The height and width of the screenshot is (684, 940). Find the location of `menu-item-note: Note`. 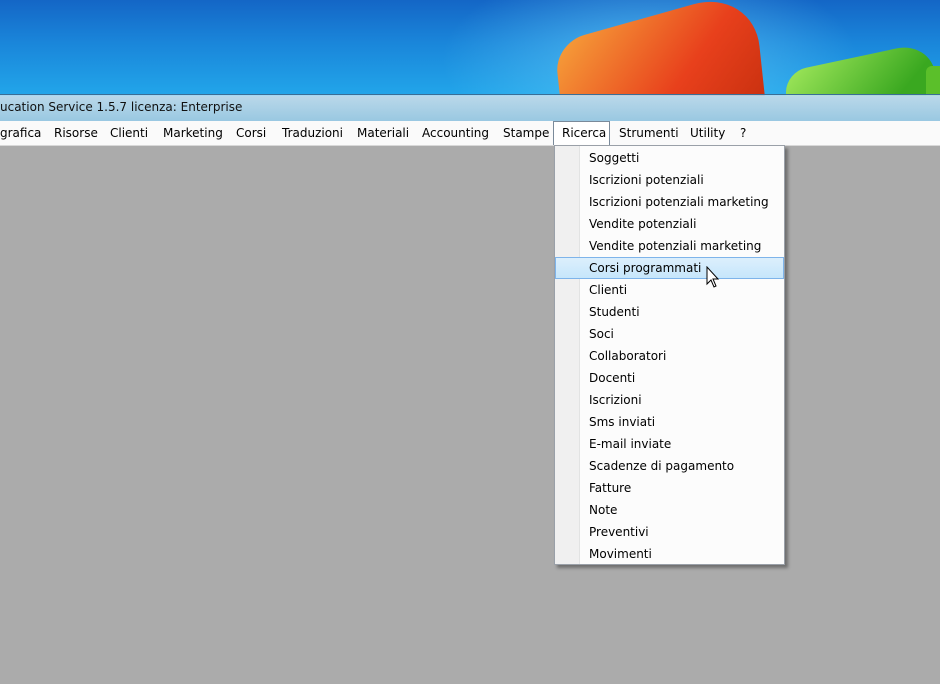

menu-item-note: Note is located at coordinates (669, 510).